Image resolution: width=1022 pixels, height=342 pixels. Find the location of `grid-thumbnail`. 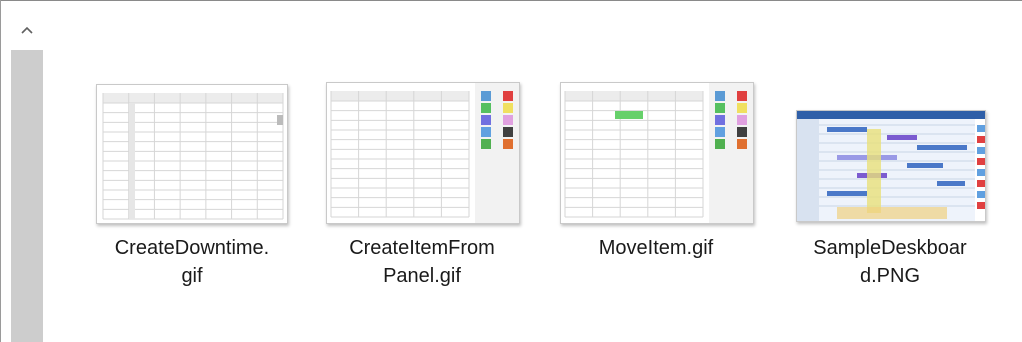

grid-thumbnail is located at coordinates (192, 154).